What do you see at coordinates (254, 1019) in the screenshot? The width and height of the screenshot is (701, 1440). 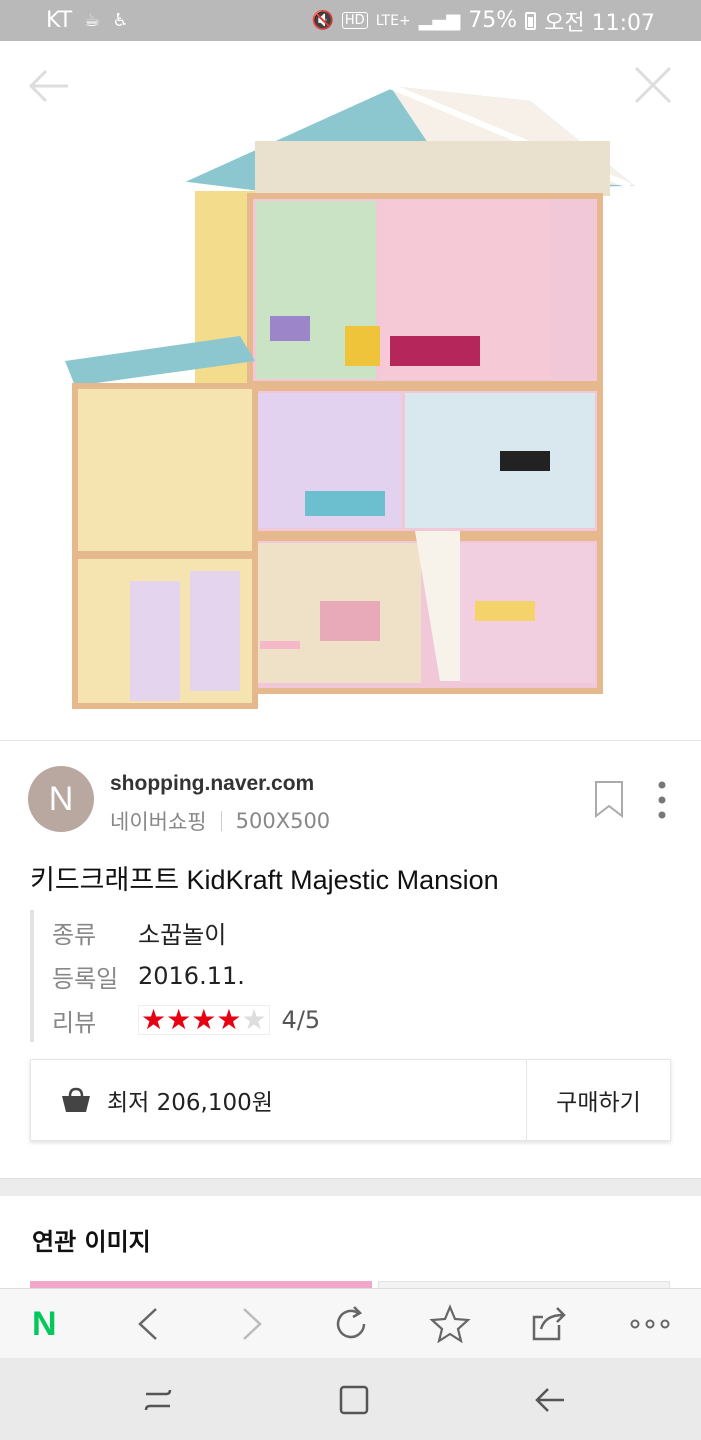 I see `star-empty-icon: ★` at bounding box center [254, 1019].